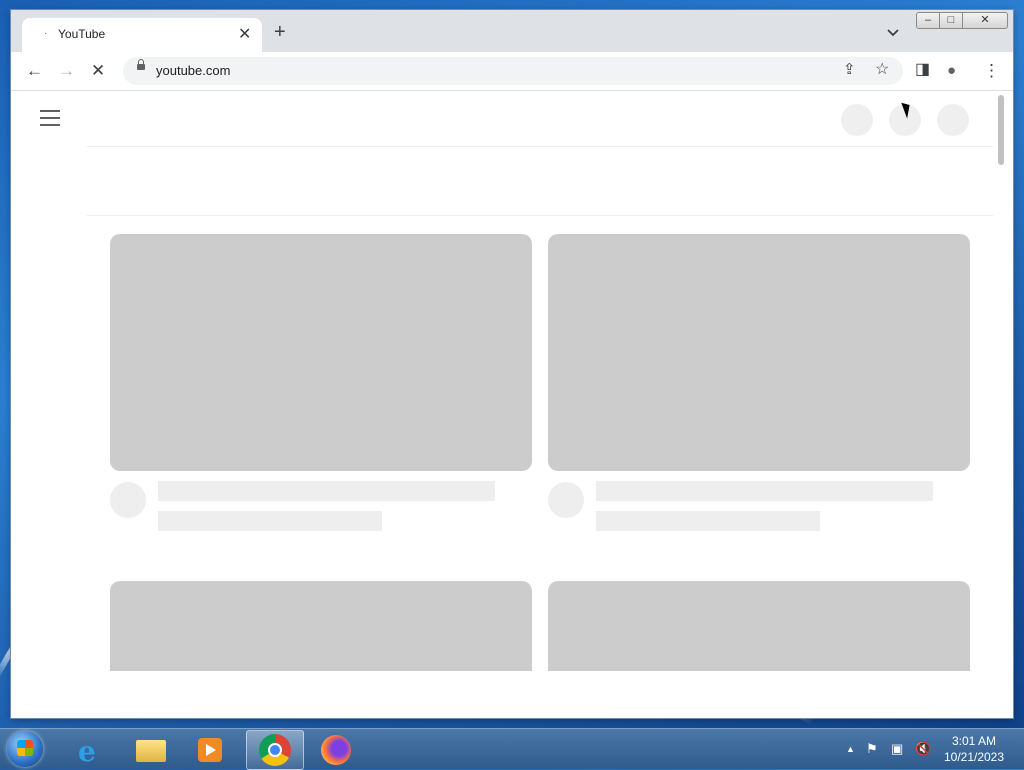 The width and height of the screenshot is (1024, 770). Describe the element at coordinates (951, 20) in the screenshot. I see `maximize-button: □` at that location.